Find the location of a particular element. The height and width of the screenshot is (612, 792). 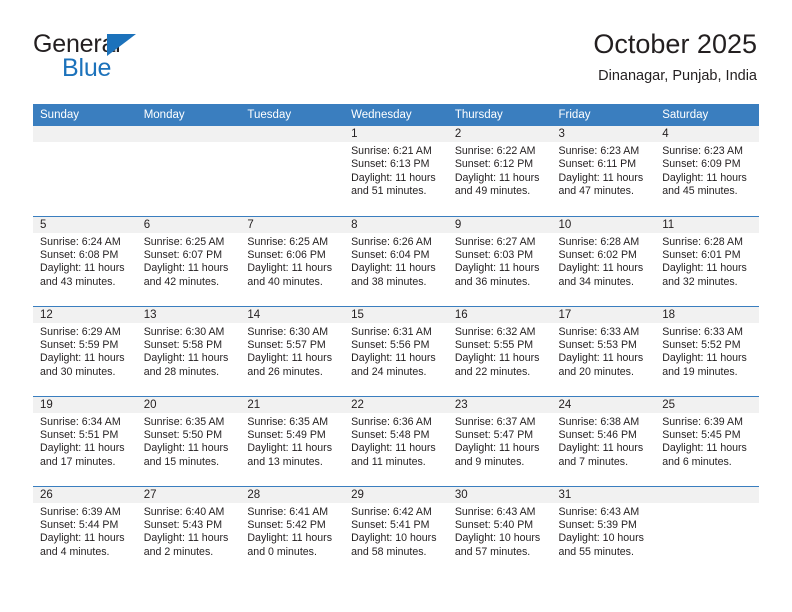

day-number: 4 is located at coordinates (707, 134).